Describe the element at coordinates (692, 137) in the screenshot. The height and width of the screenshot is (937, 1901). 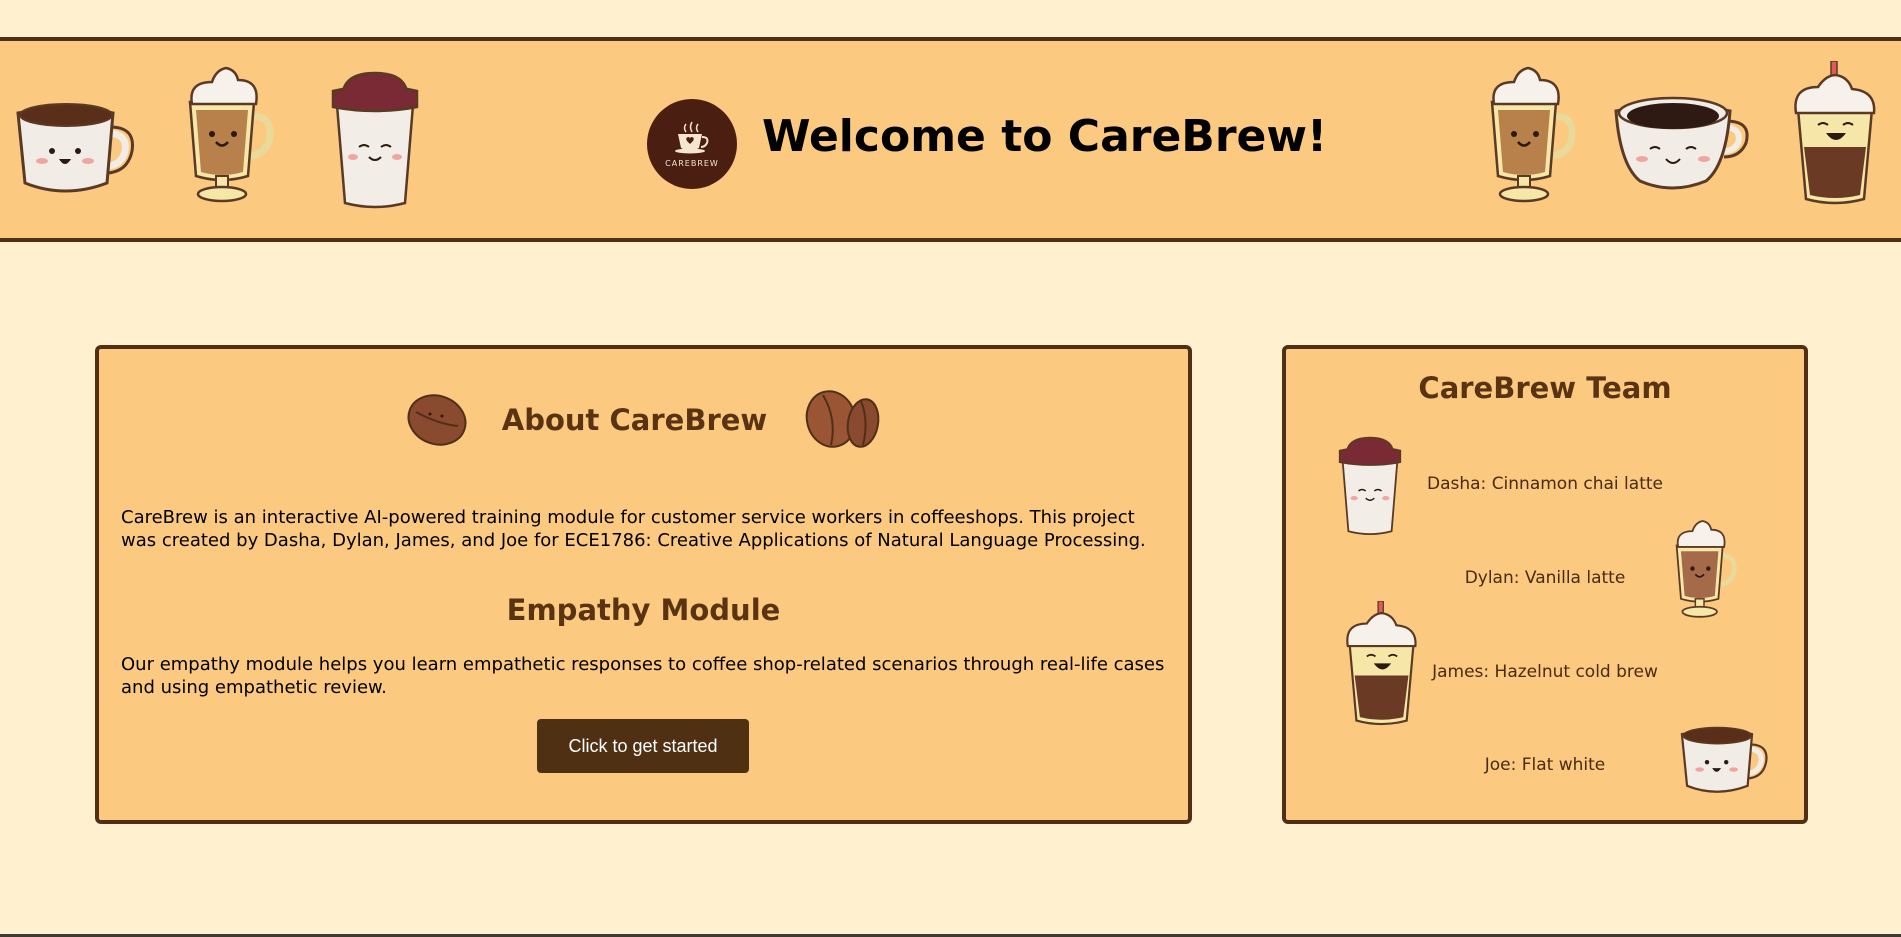
I see `coffee-cup-logo-icon` at that location.